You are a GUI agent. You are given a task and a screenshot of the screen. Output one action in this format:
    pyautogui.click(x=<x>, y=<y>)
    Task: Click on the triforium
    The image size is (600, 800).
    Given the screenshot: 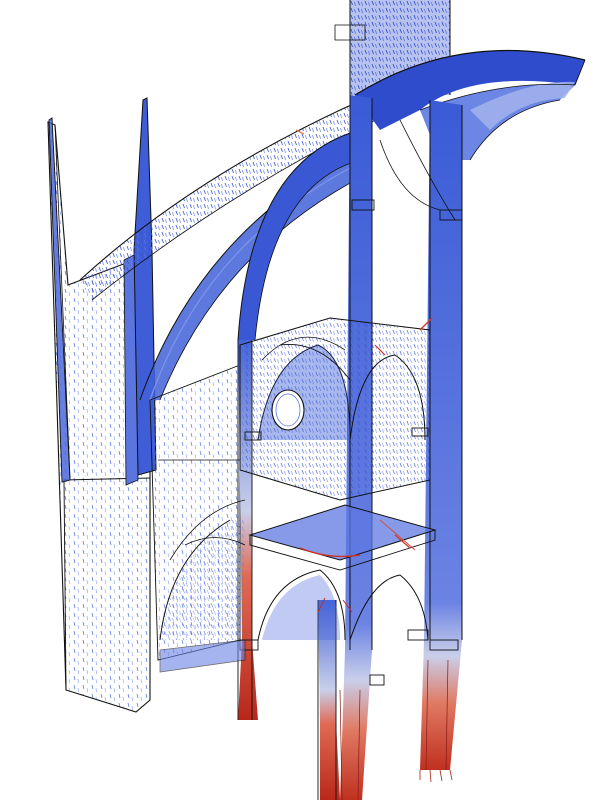 What is the action you would take?
    pyautogui.click(x=335, y=409)
    